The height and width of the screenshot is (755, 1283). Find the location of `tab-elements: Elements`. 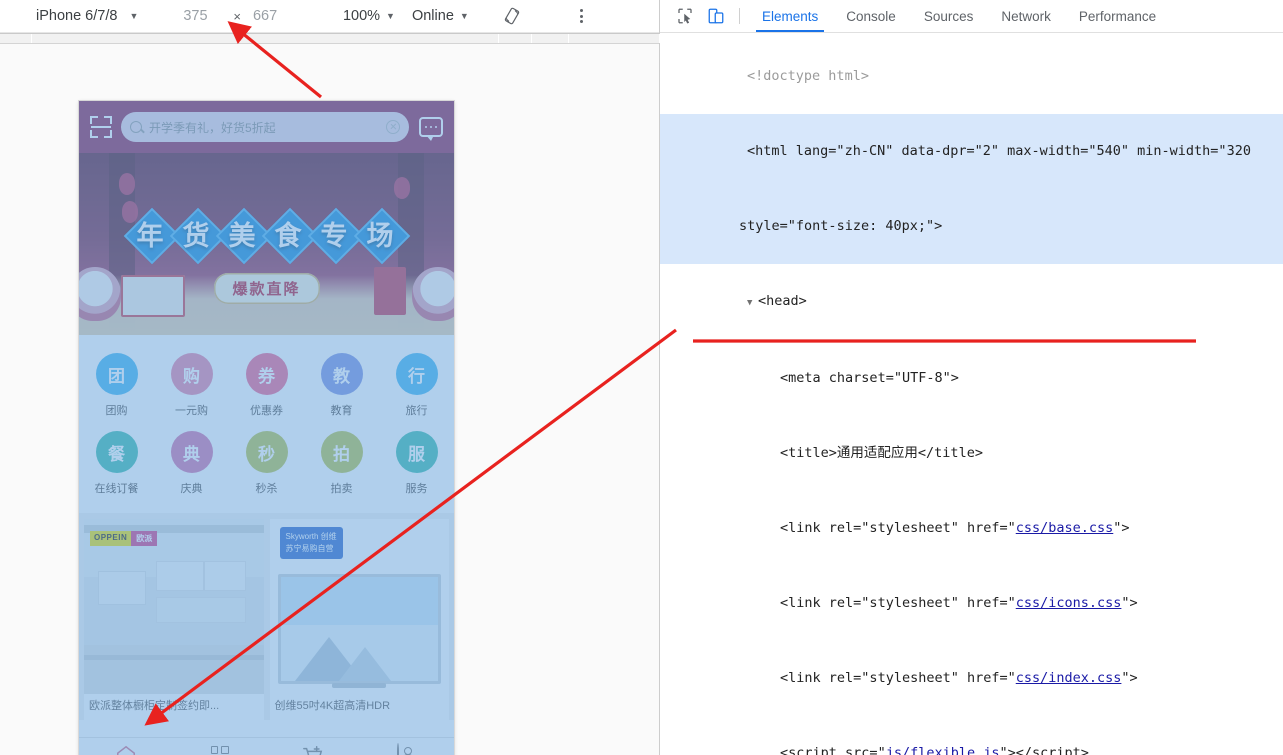

tab-elements: Elements is located at coordinates (790, 16).